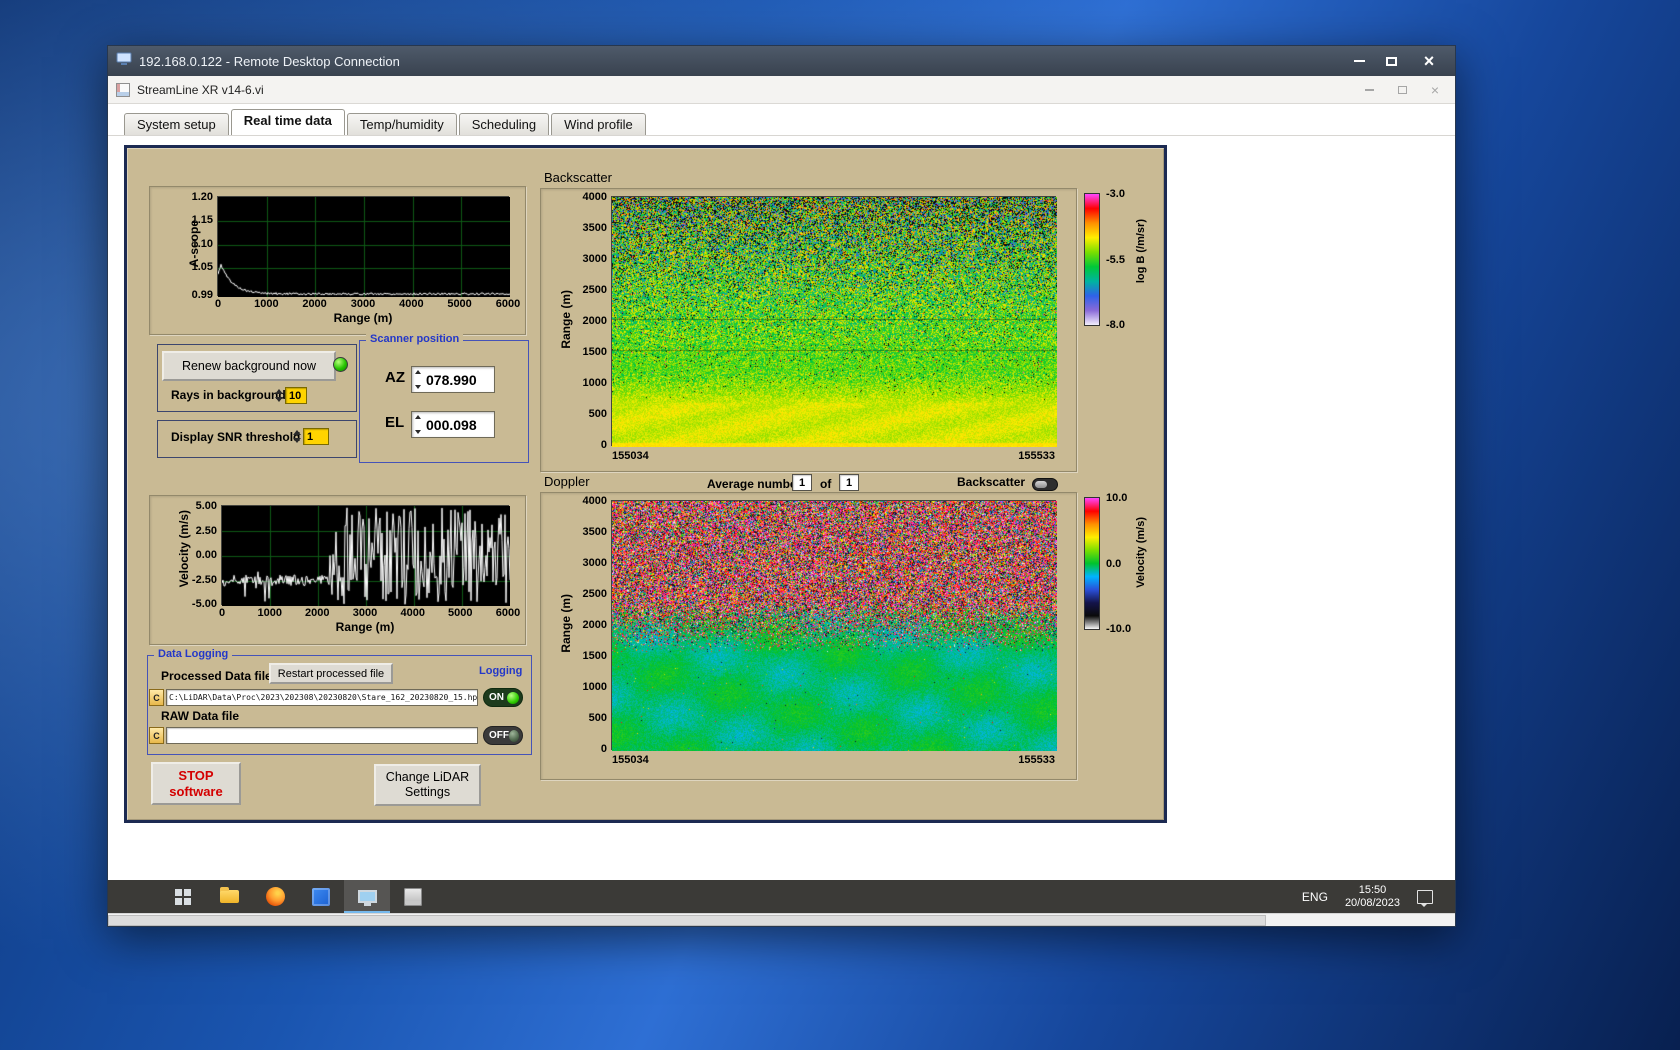 This screenshot has width=1680, height=1050. Describe the element at coordinates (1107, 563) in the screenshot. I see `doppler-colorbar: 10.0 0.0 -10.0` at that location.